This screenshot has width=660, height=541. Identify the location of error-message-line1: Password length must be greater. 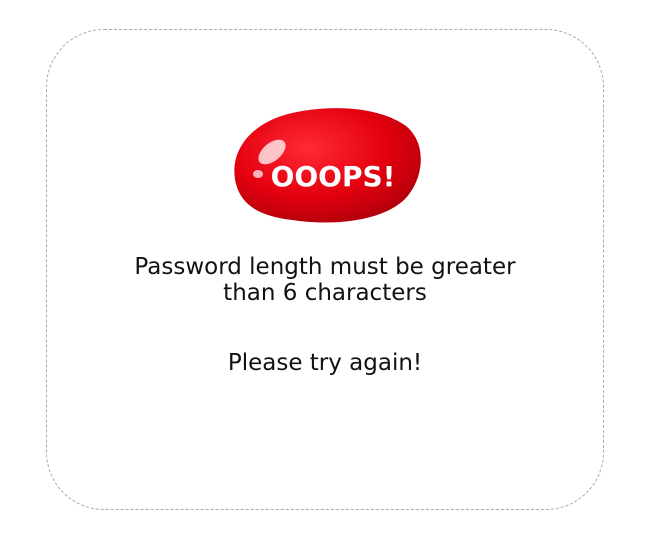
(325, 267).